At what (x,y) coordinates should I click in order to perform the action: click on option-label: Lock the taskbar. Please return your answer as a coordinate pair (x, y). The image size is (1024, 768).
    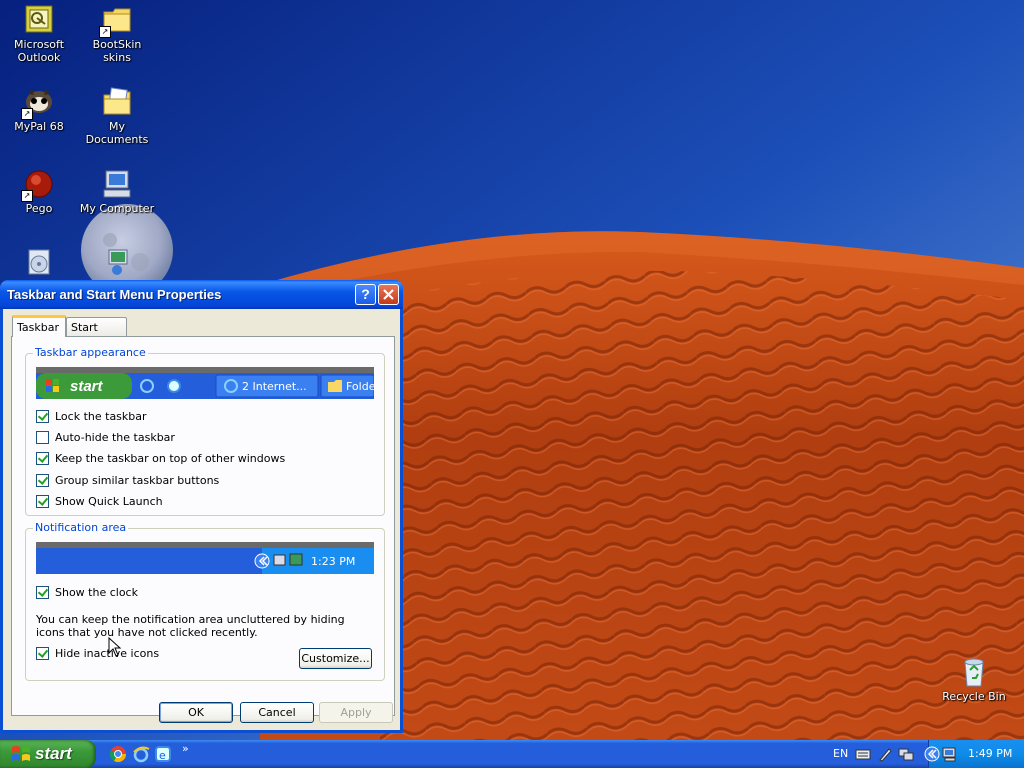
    Looking at the image, I should click on (101, 416).